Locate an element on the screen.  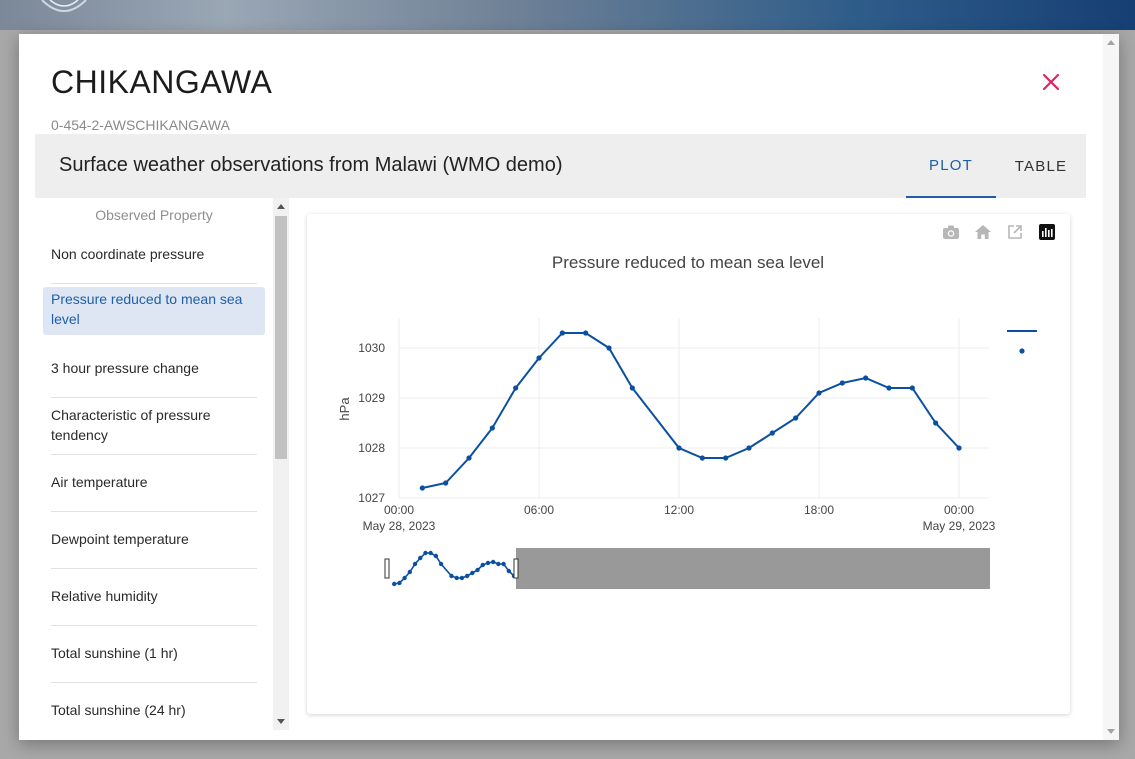
station-id: 0-454-2-AWSCHIKANGAWA is located at coordinates (140, 125).